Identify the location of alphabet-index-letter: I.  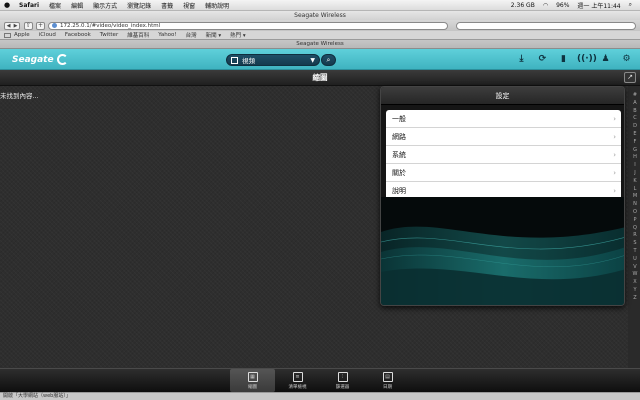
(634, 166).